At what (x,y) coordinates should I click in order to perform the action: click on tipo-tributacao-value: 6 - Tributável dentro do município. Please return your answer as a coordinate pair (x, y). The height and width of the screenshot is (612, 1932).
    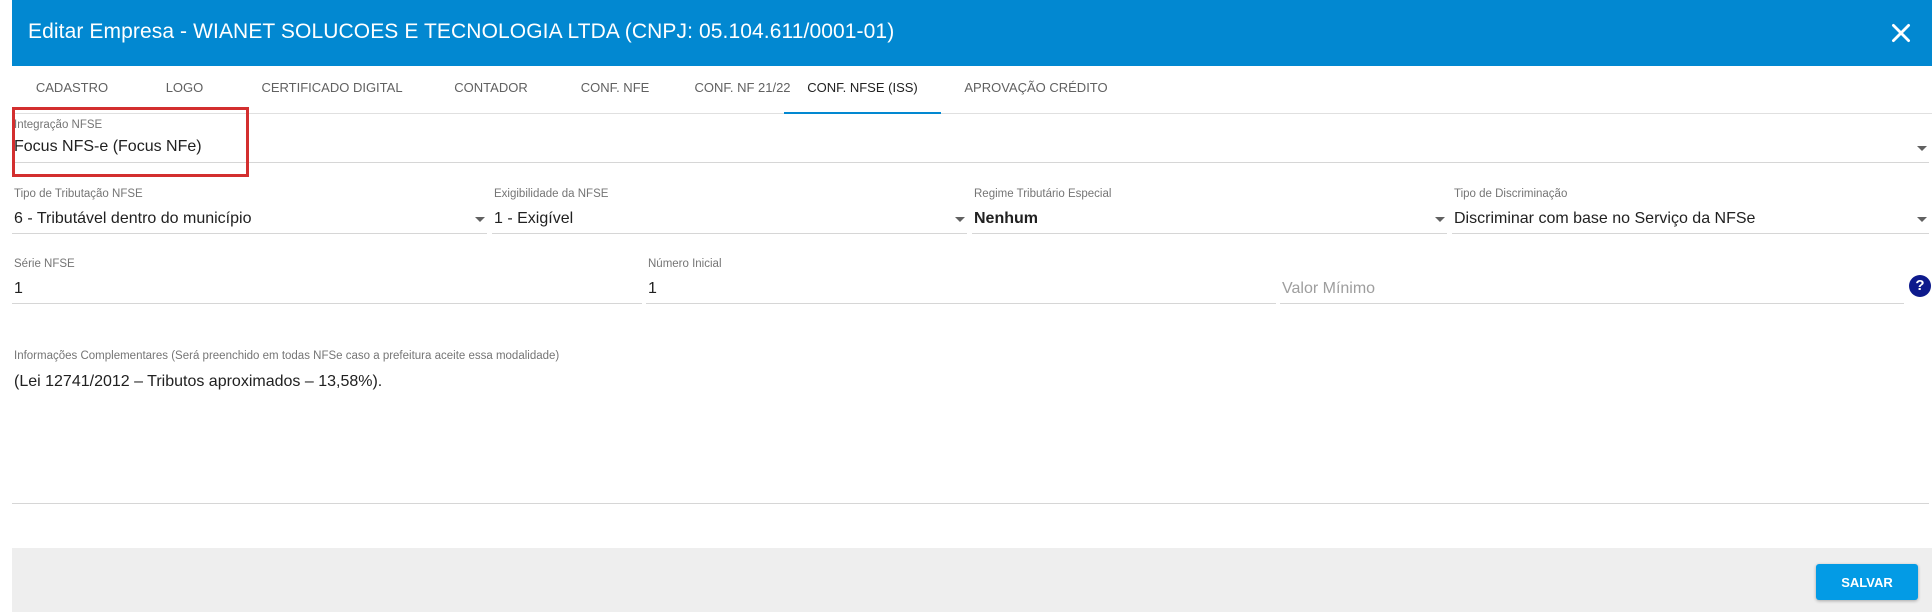
    Looking at the image, I should click on (133, 218).